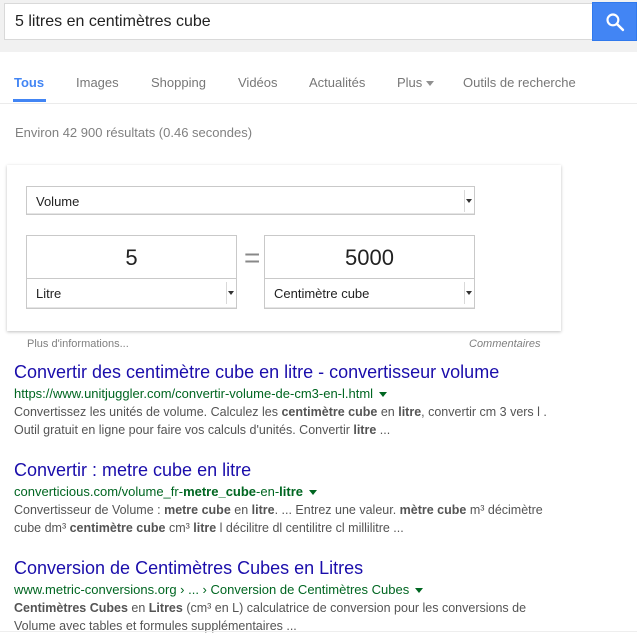 The width and height of the screenshot is (637, 635). What do you see at coordinates (29, 100) in the screenshot?
I see `active-tab-indicator` at bounding box center [29, 100].